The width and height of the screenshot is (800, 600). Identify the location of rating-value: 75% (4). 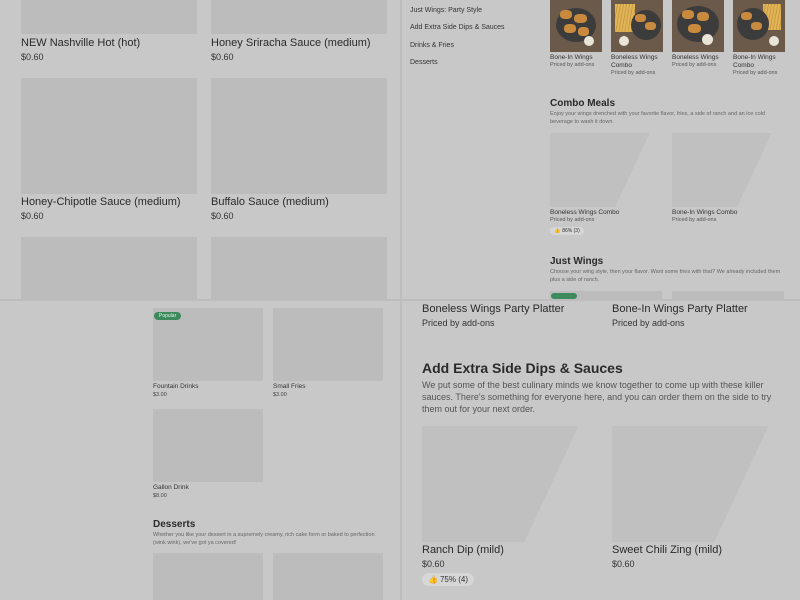
(453, 579).